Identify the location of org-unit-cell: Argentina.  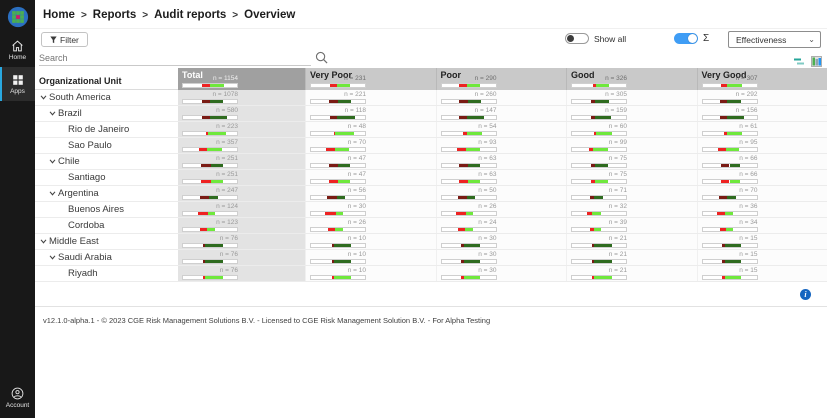
(106, 193).